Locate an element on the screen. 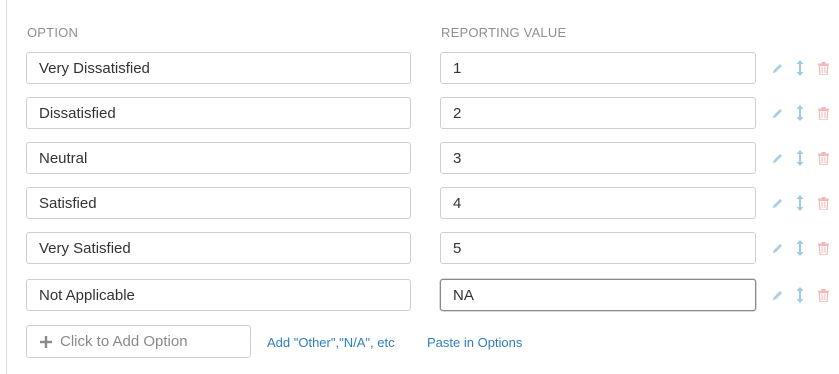 This screenshot has height=374, width=839. add-option-label: Click to Add Option is located at coordinates (124, 341).